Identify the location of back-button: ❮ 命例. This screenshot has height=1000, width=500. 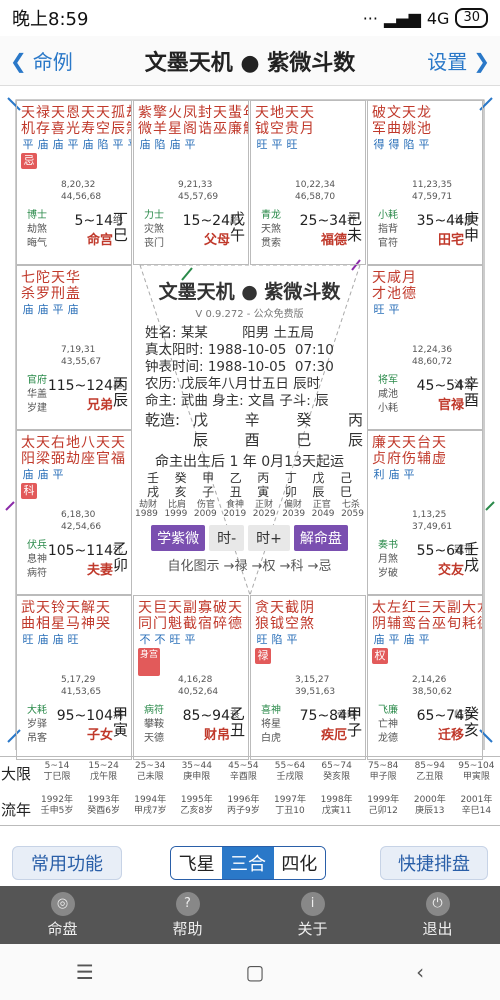
(41, 60).